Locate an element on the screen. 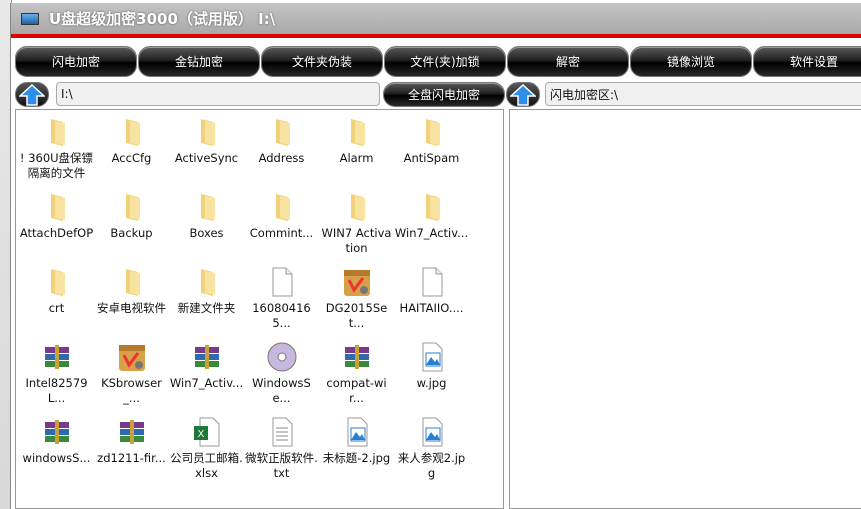 This screenshot has width=861, height=509. file-name: WIN7 Activation is located at coordinates (356, 240).